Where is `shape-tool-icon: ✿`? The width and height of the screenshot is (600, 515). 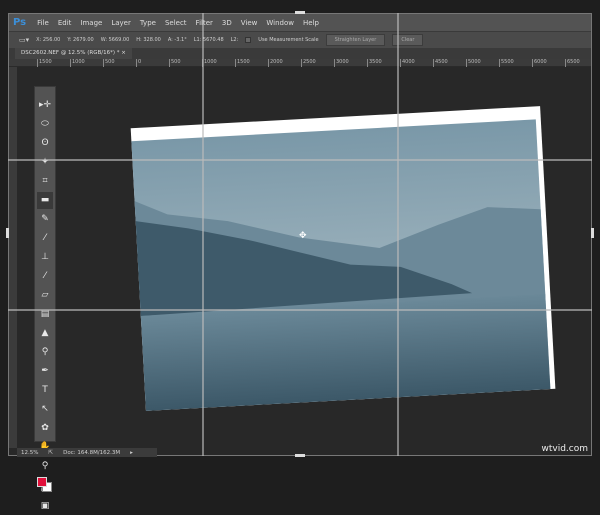 shape-tool-icon: ✿ is located at coordinates (45, 428).